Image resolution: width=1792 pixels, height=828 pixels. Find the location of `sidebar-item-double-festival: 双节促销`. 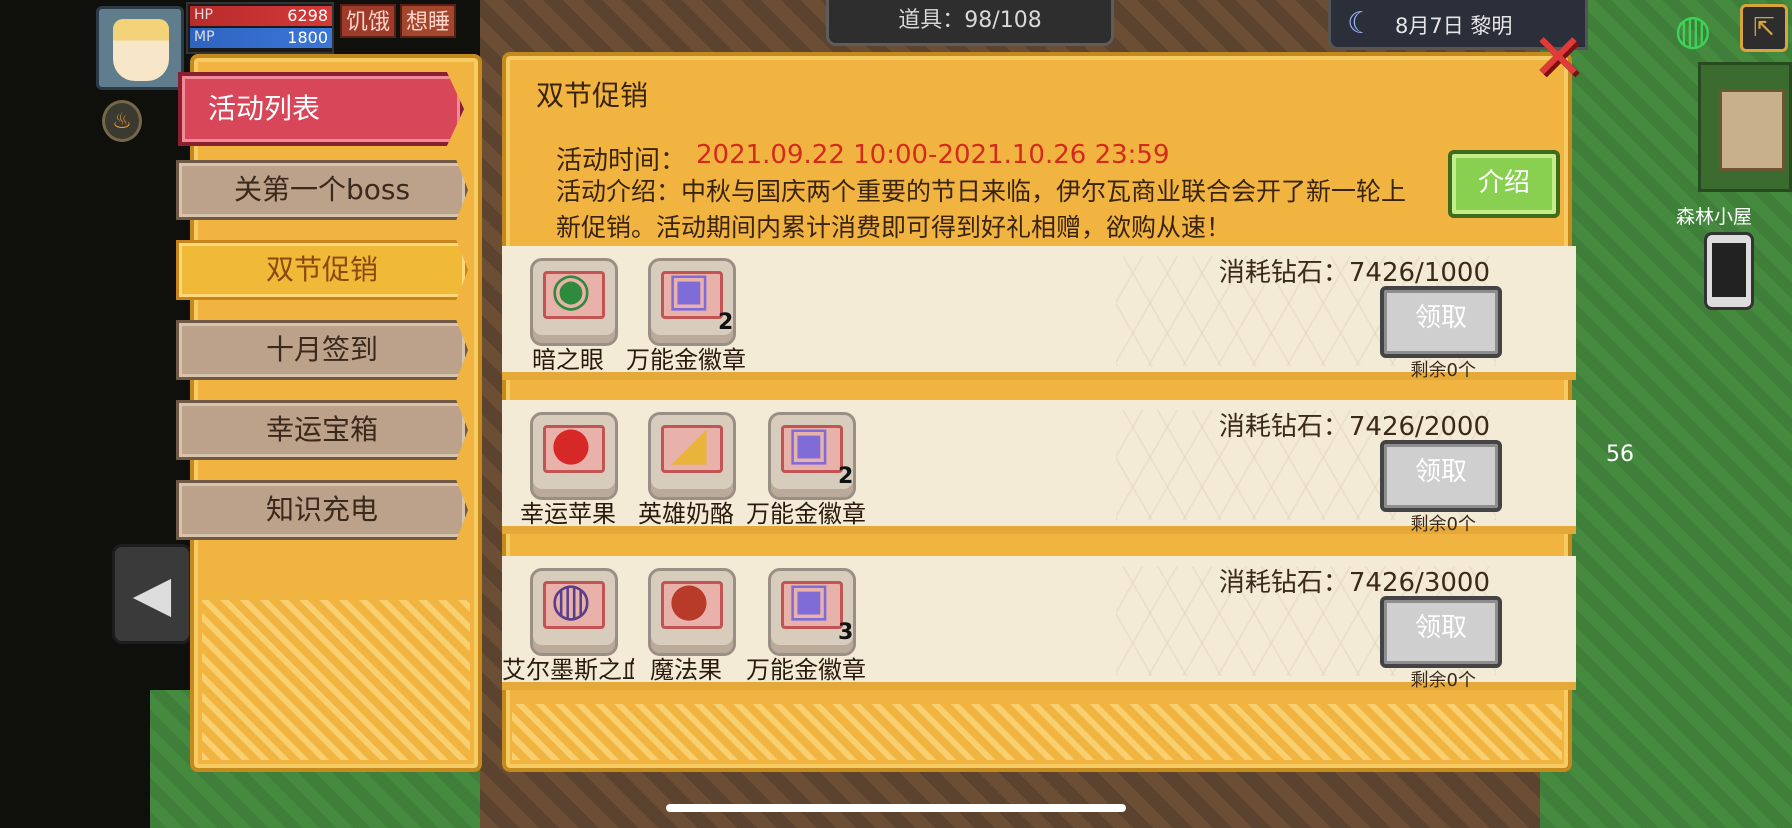

sidebar-item-double-festival: 双节促销 is located at coordinates (322, 270).